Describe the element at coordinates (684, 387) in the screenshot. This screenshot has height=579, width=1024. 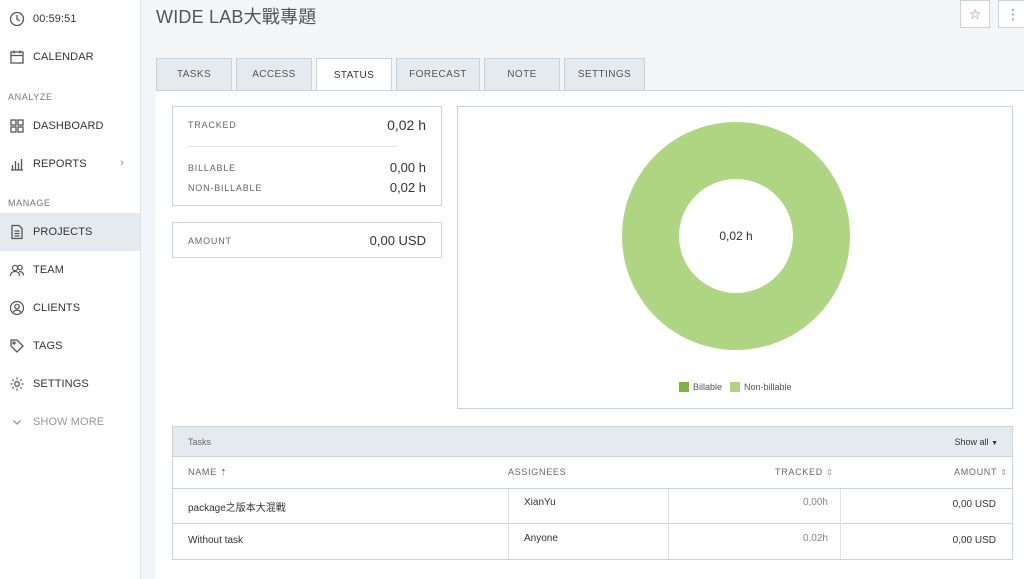
I see `legend-swatch-billable` at that location.